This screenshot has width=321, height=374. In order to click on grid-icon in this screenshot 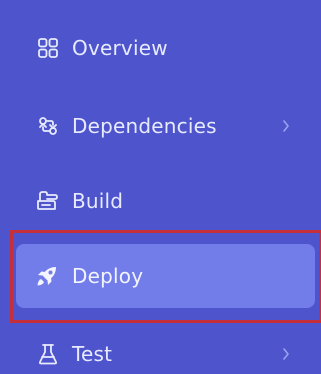, I will do `click(48, 48)`.